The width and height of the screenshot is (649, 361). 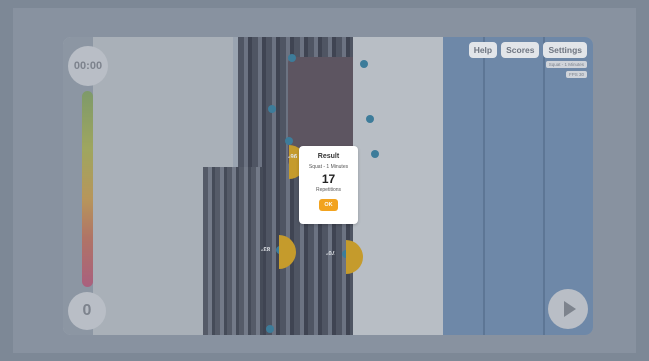 What do you see at coordinates (87, 189) in the screenshot?
I see `effort-meter` at bounding box center [87, 189].